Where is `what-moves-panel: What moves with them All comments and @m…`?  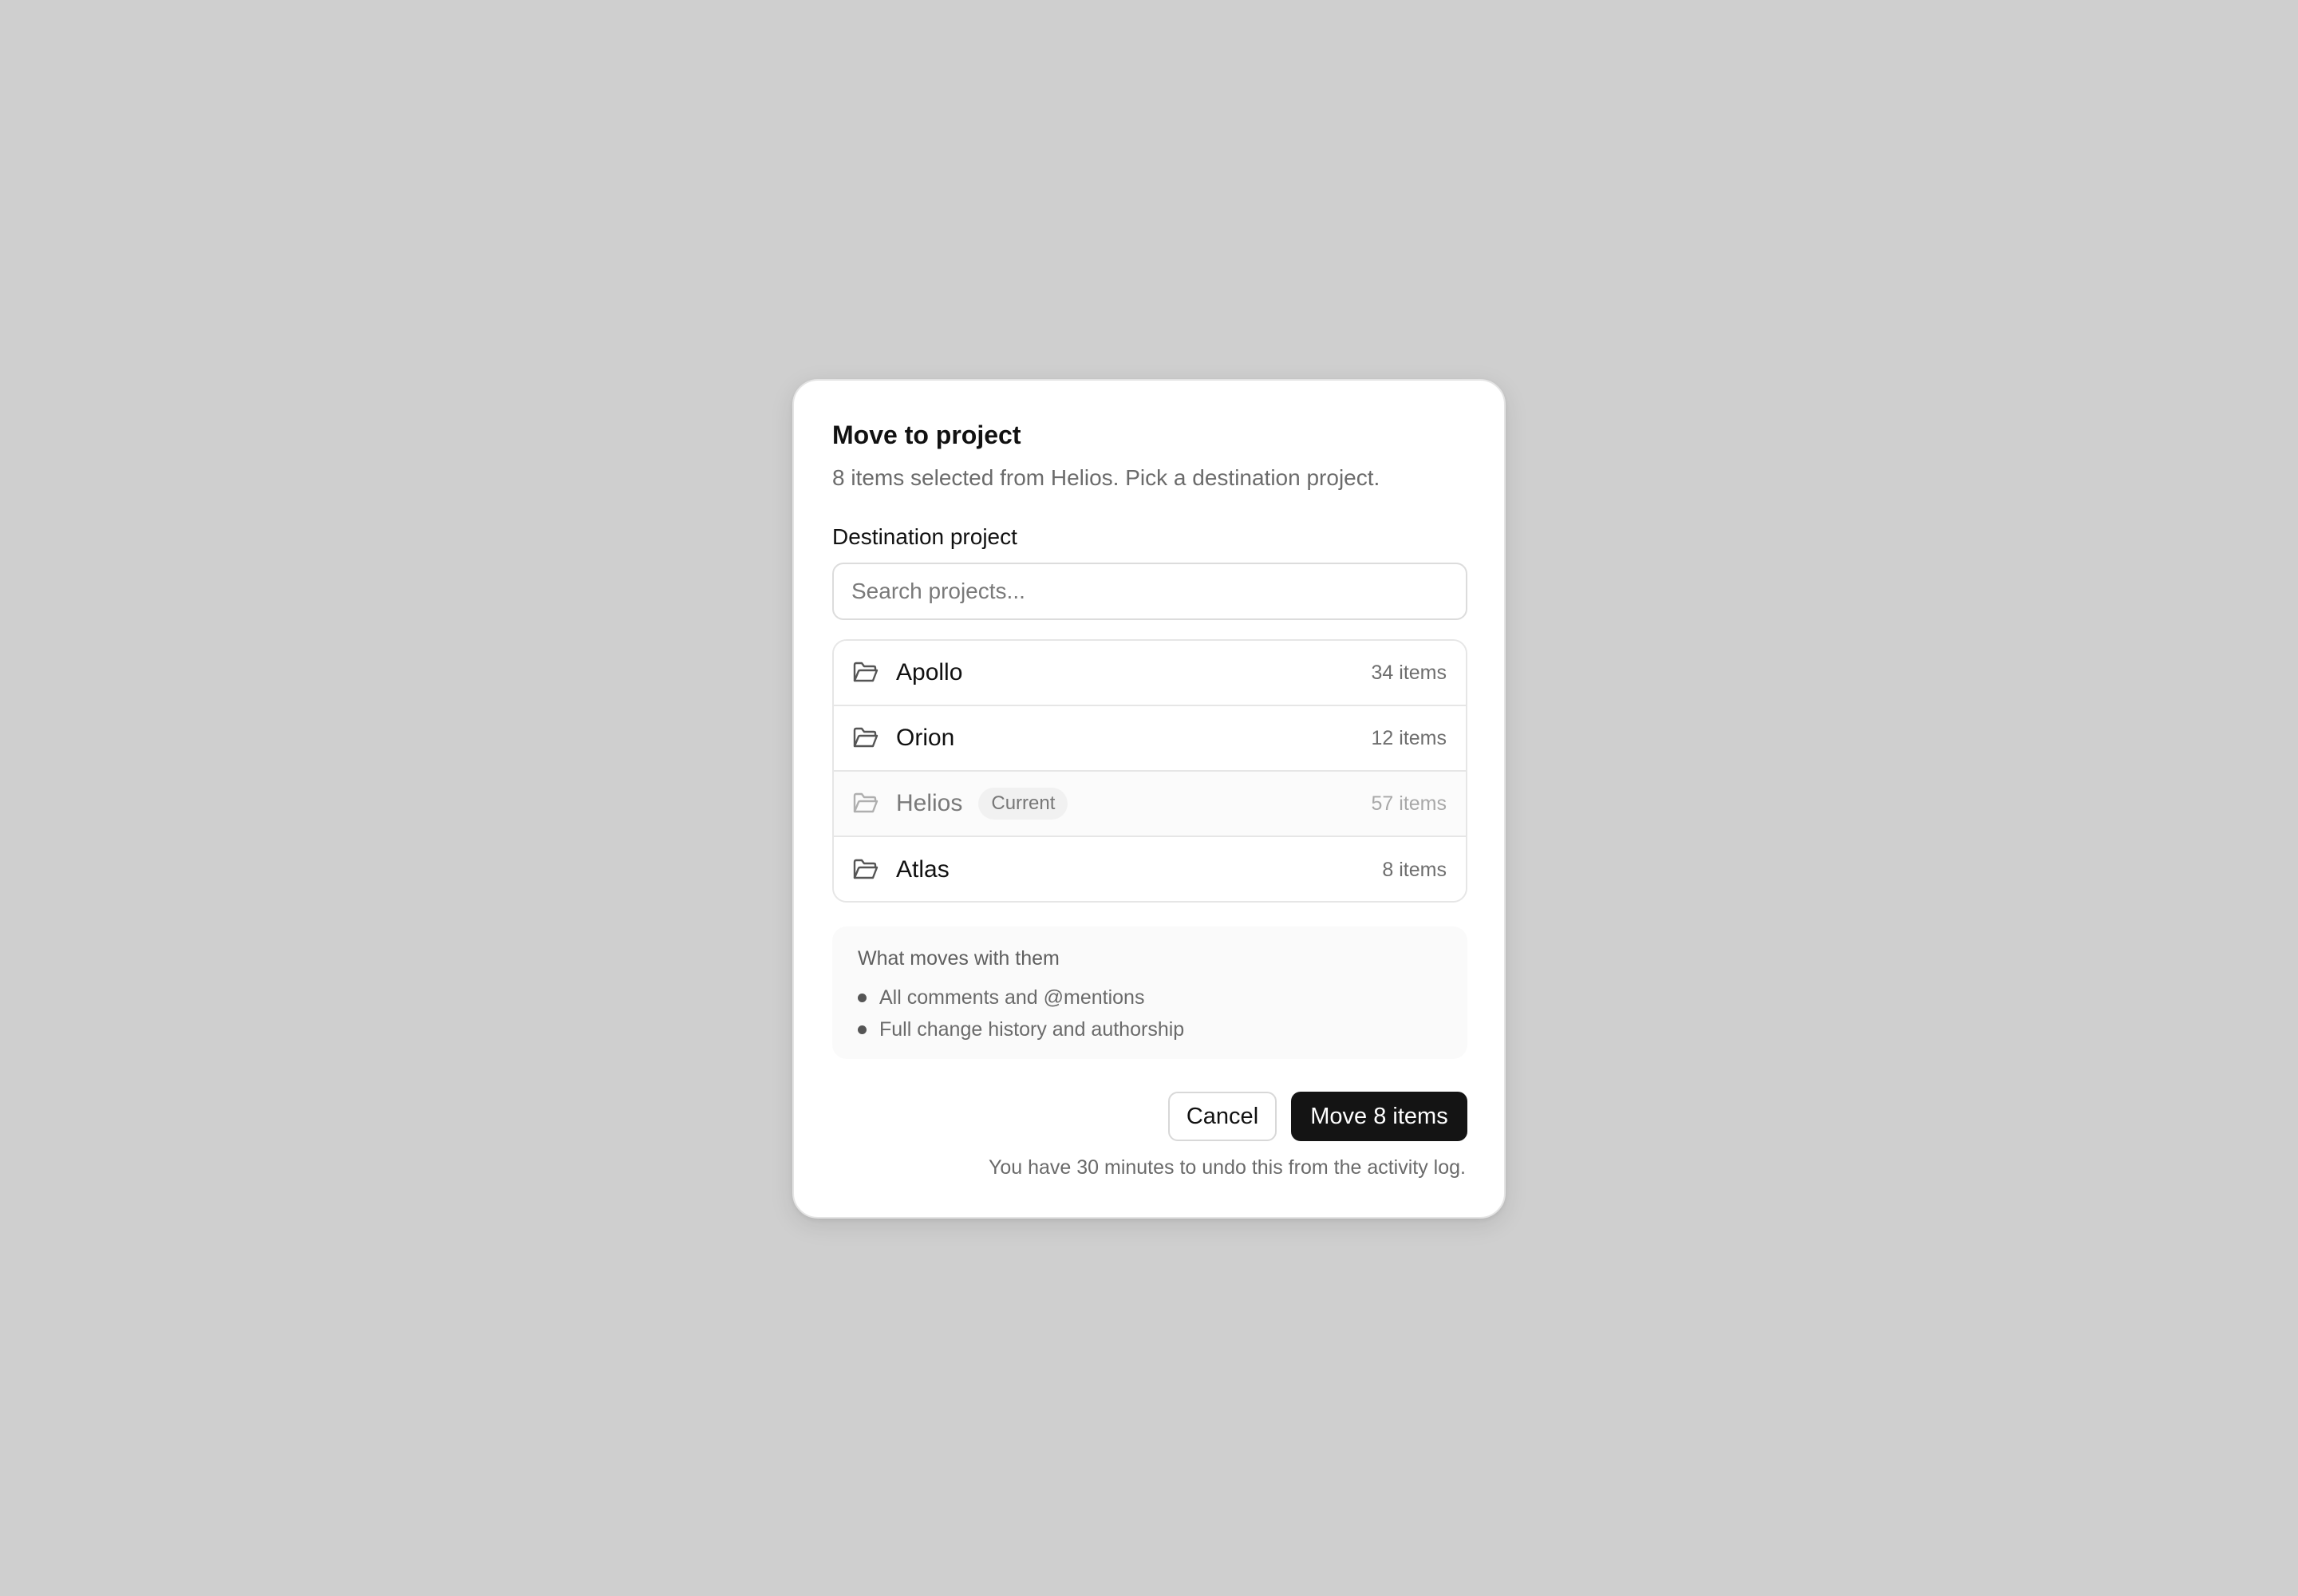
what-moves-panel: What moves with them All comments and @m… is located at coordinates (1150, 992).